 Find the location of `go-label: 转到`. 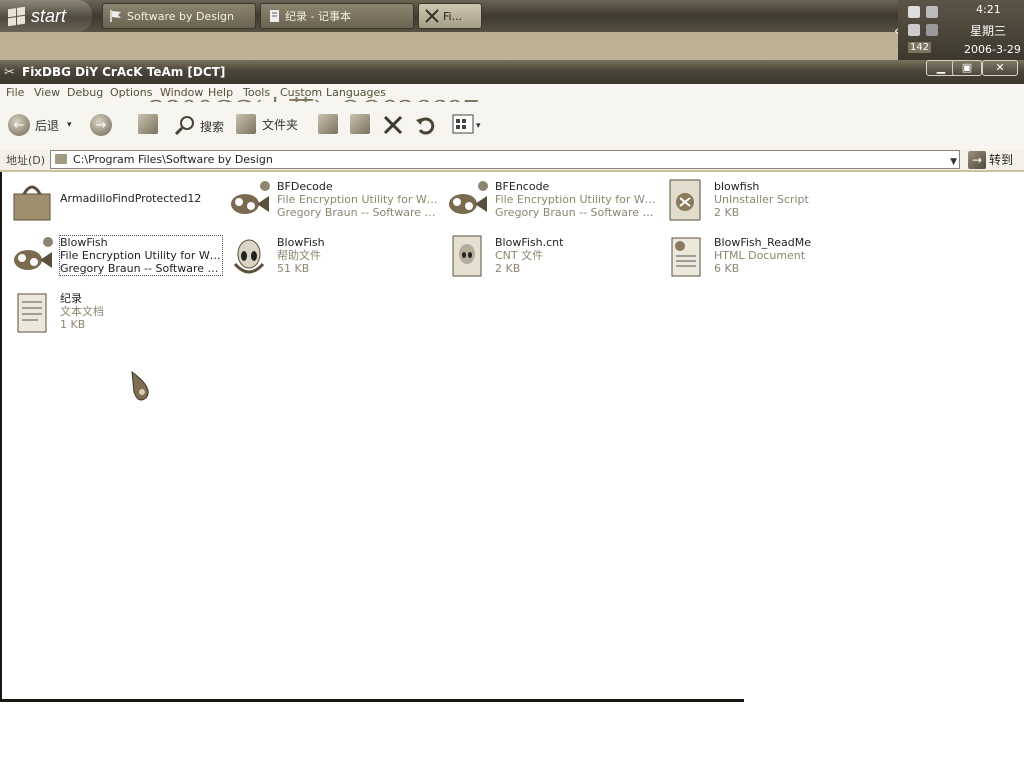

go-label: 转到 is located at coordinates (1001, 160).